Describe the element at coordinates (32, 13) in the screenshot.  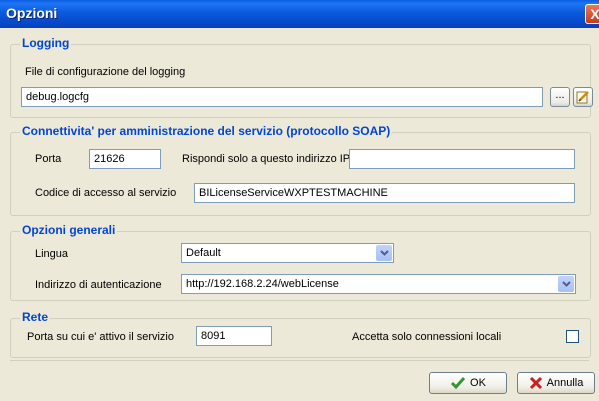
I see `window-title: Opzioni` at that location.